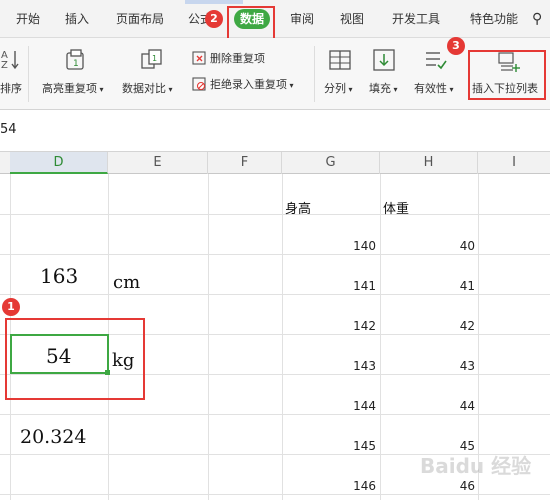  I want to click on highlight-duplicates-button: 高亮重复项 ▾, so click(73, 88).